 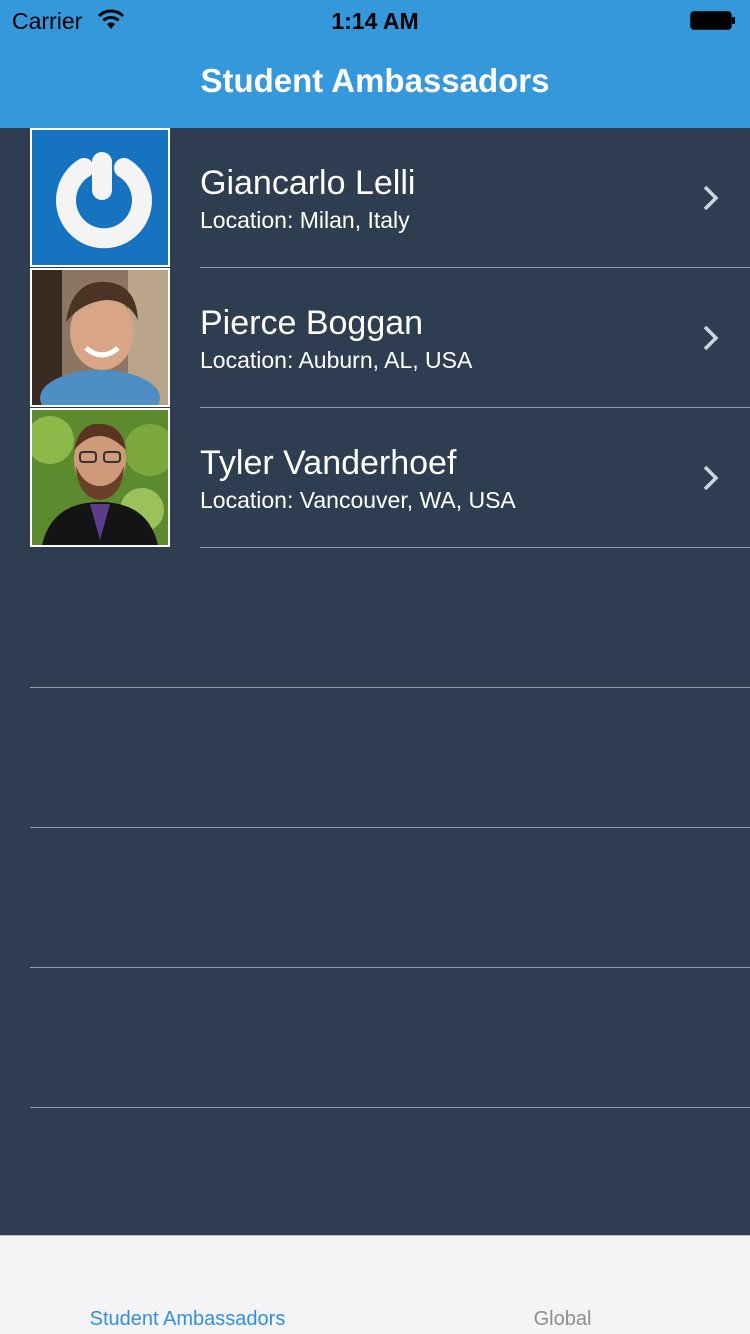 I want to click on navigation-header: Carrier 1:14 AM Student Ambassadors, so click(x=375, y=64).